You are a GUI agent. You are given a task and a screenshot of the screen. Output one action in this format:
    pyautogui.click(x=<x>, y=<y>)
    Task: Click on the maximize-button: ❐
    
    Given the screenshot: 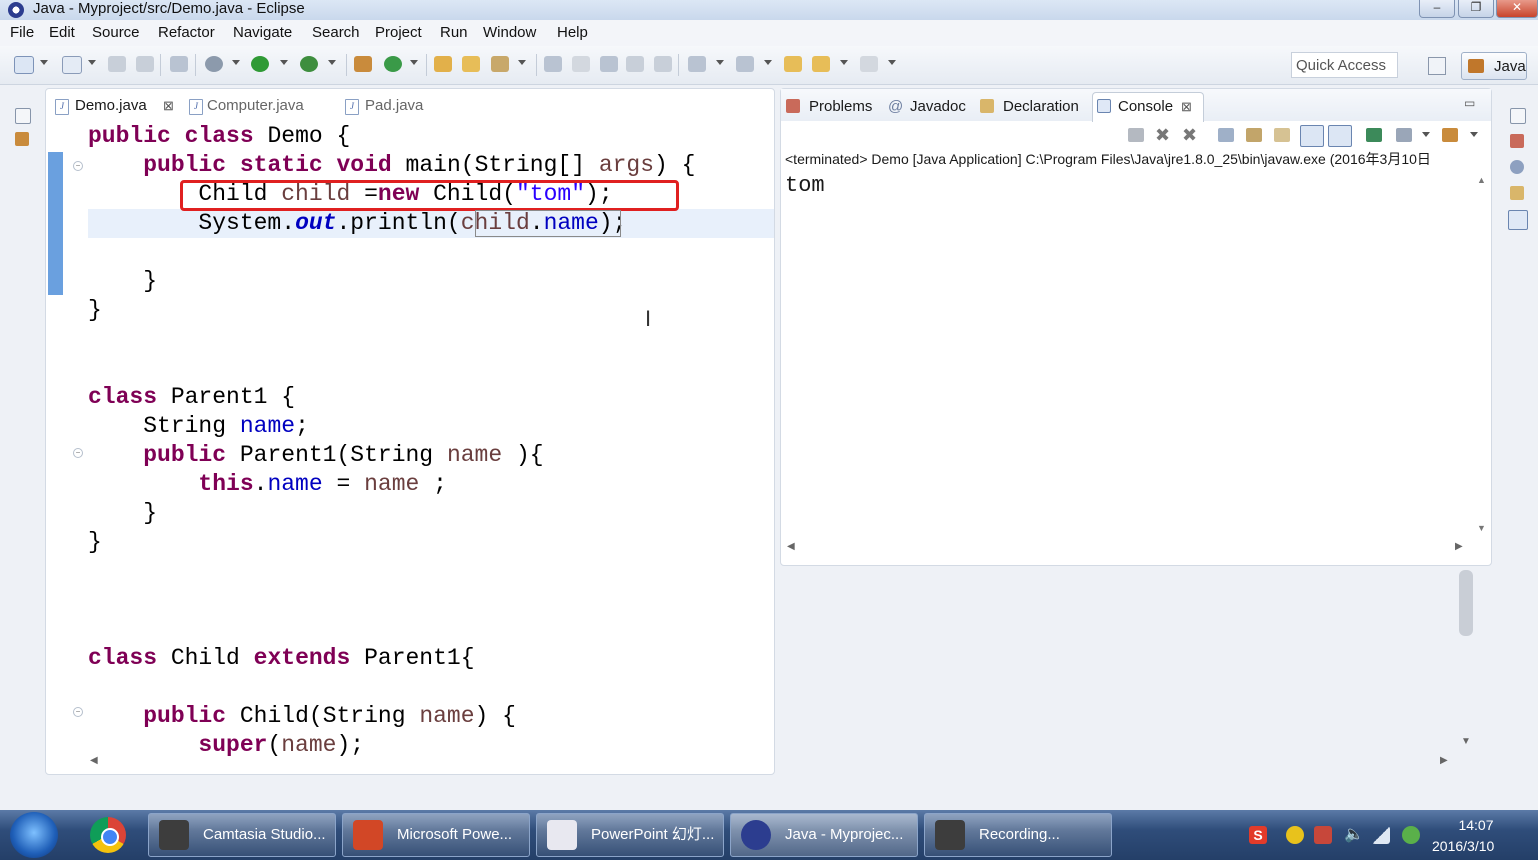 What is the action you would take?
    pyautogui.click(x=1476, y=9)
    